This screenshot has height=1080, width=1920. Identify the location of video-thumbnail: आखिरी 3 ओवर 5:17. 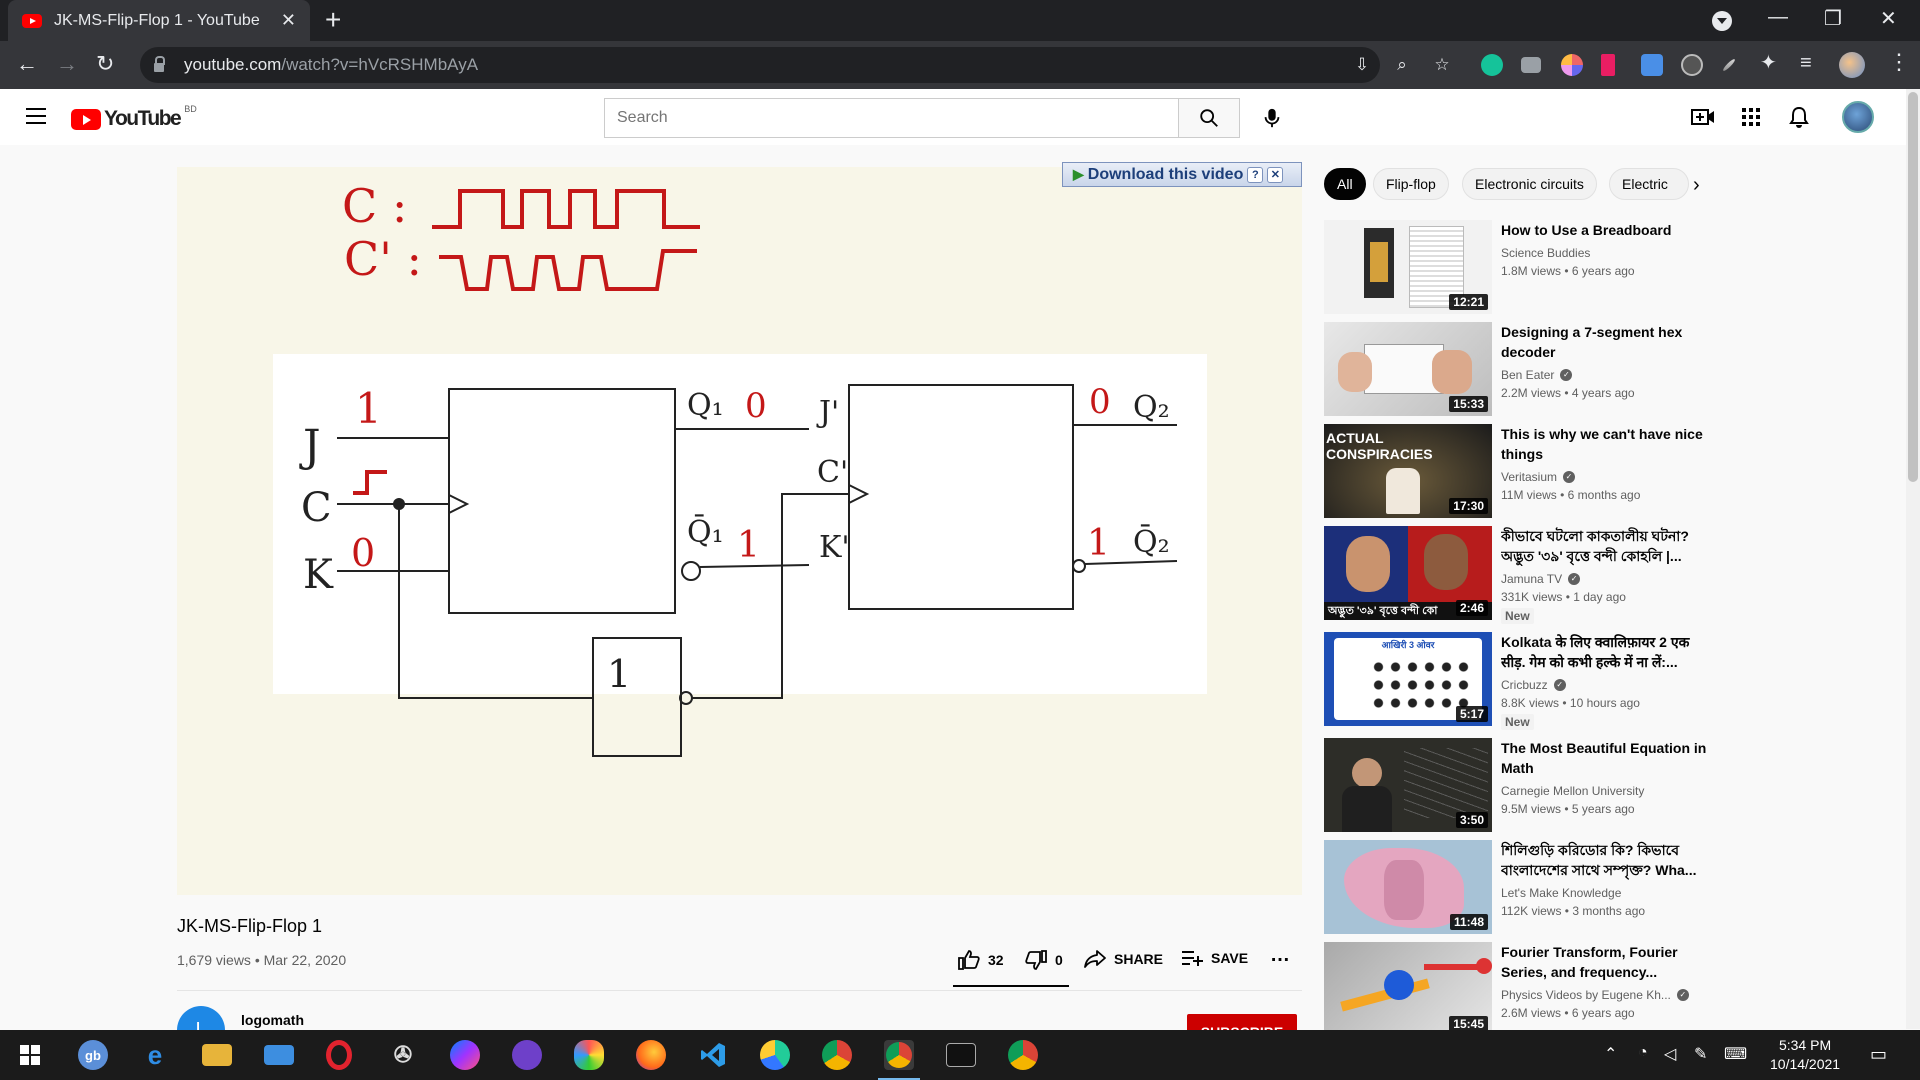
(1408, 679).